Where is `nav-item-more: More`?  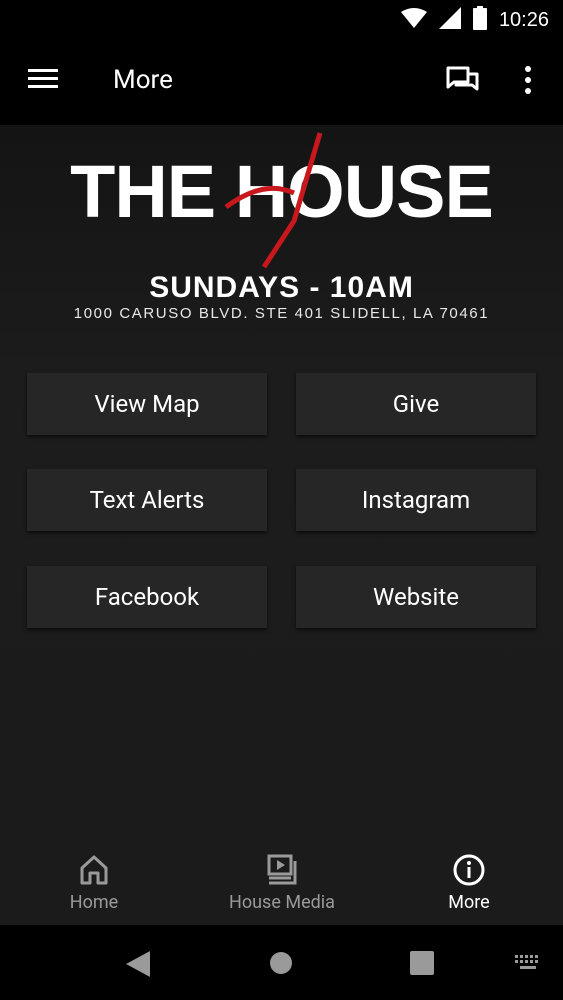 nav-item-more: More is located at coordinates (469, 886).